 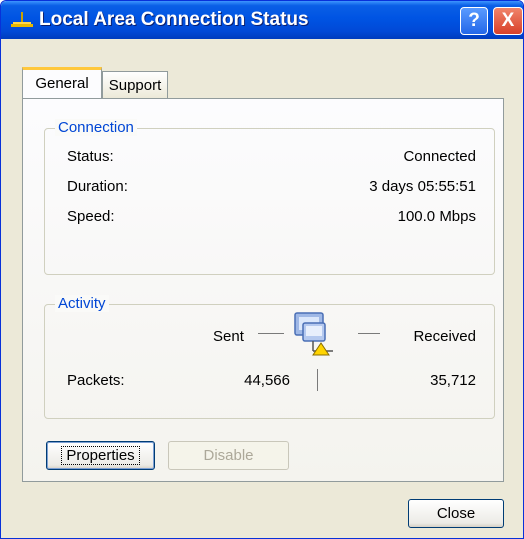 I want to click on tab-support: Support, so click(x=135, y=84).